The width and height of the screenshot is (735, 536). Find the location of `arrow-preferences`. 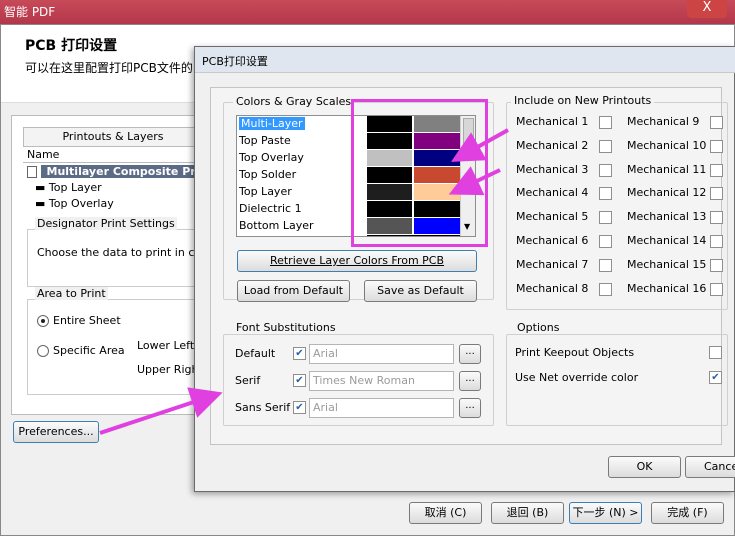

arrow-preferences is located at coordinates (161, 411).